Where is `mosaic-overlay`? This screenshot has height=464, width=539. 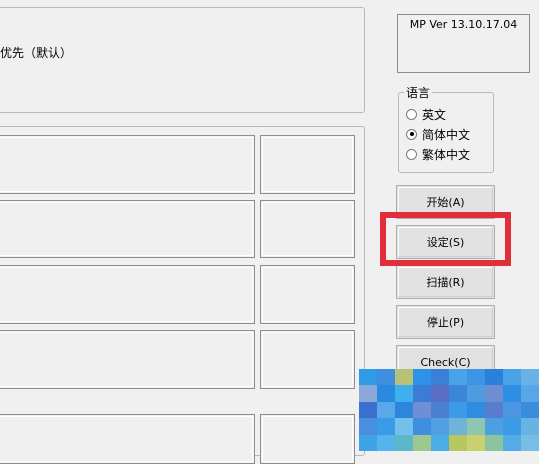
mosaic-overlay is located at coordinates (449, 410).